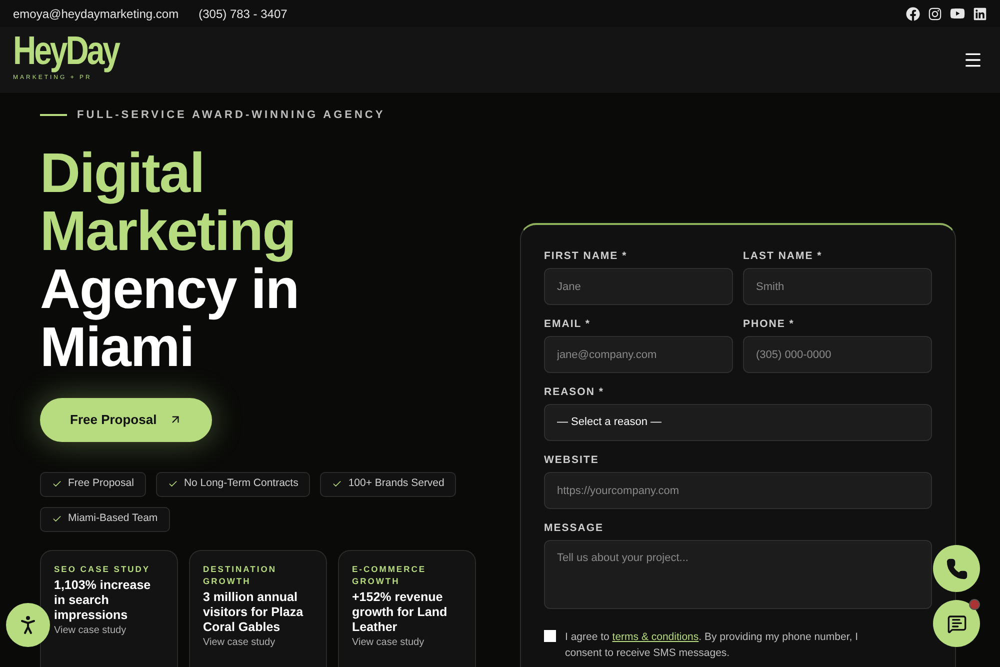  What do you see at coordinates (253, 612) in the screenshot?
I see `case-title: 3 million annual visitors for Plaza Coral Gables` at bounding box center [253, 612].